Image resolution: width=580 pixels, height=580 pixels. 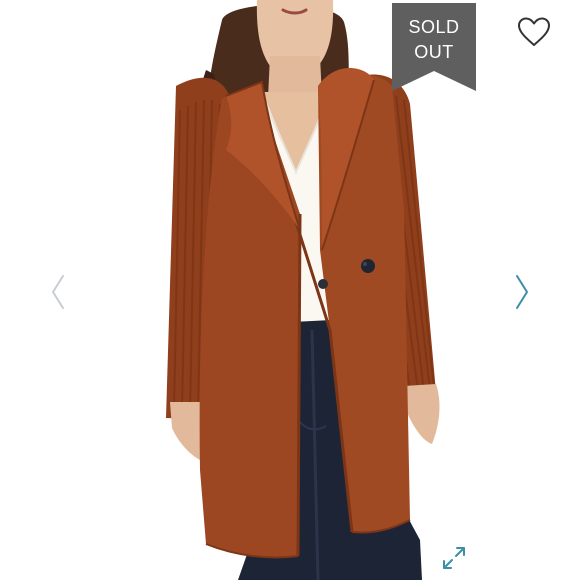 I want to click on sold-out-line-2: OUT, so click(x=434, y=52).